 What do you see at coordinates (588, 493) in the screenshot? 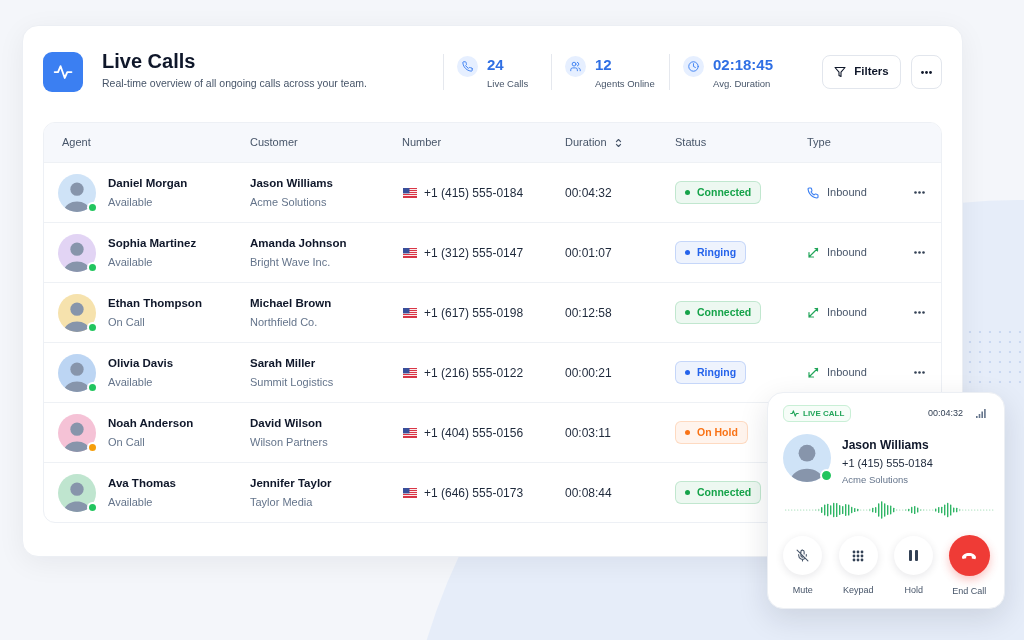
I see `call-duration: 00:08:44` at bounding box center [588, 493].